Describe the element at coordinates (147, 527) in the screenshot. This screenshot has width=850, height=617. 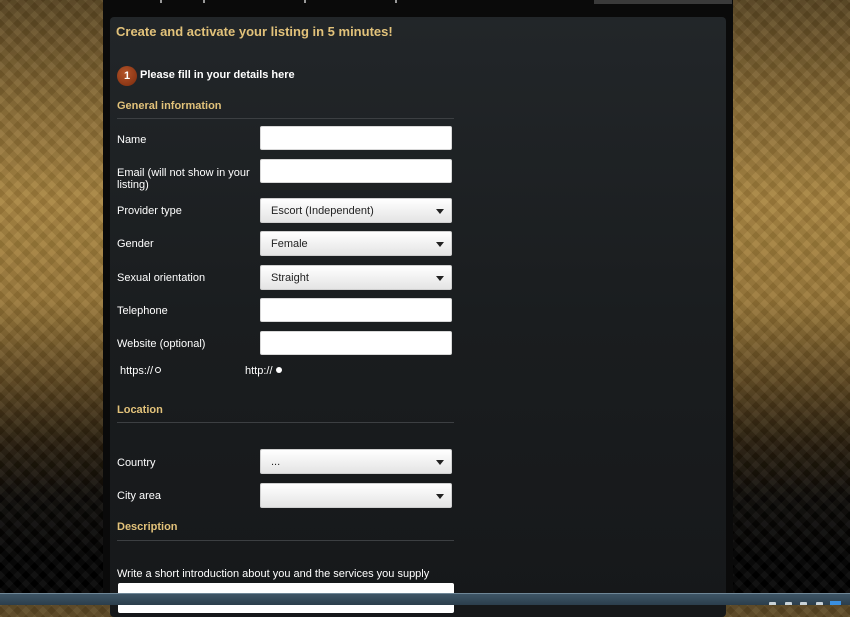
I see `section-heading-description: Description` at that location.